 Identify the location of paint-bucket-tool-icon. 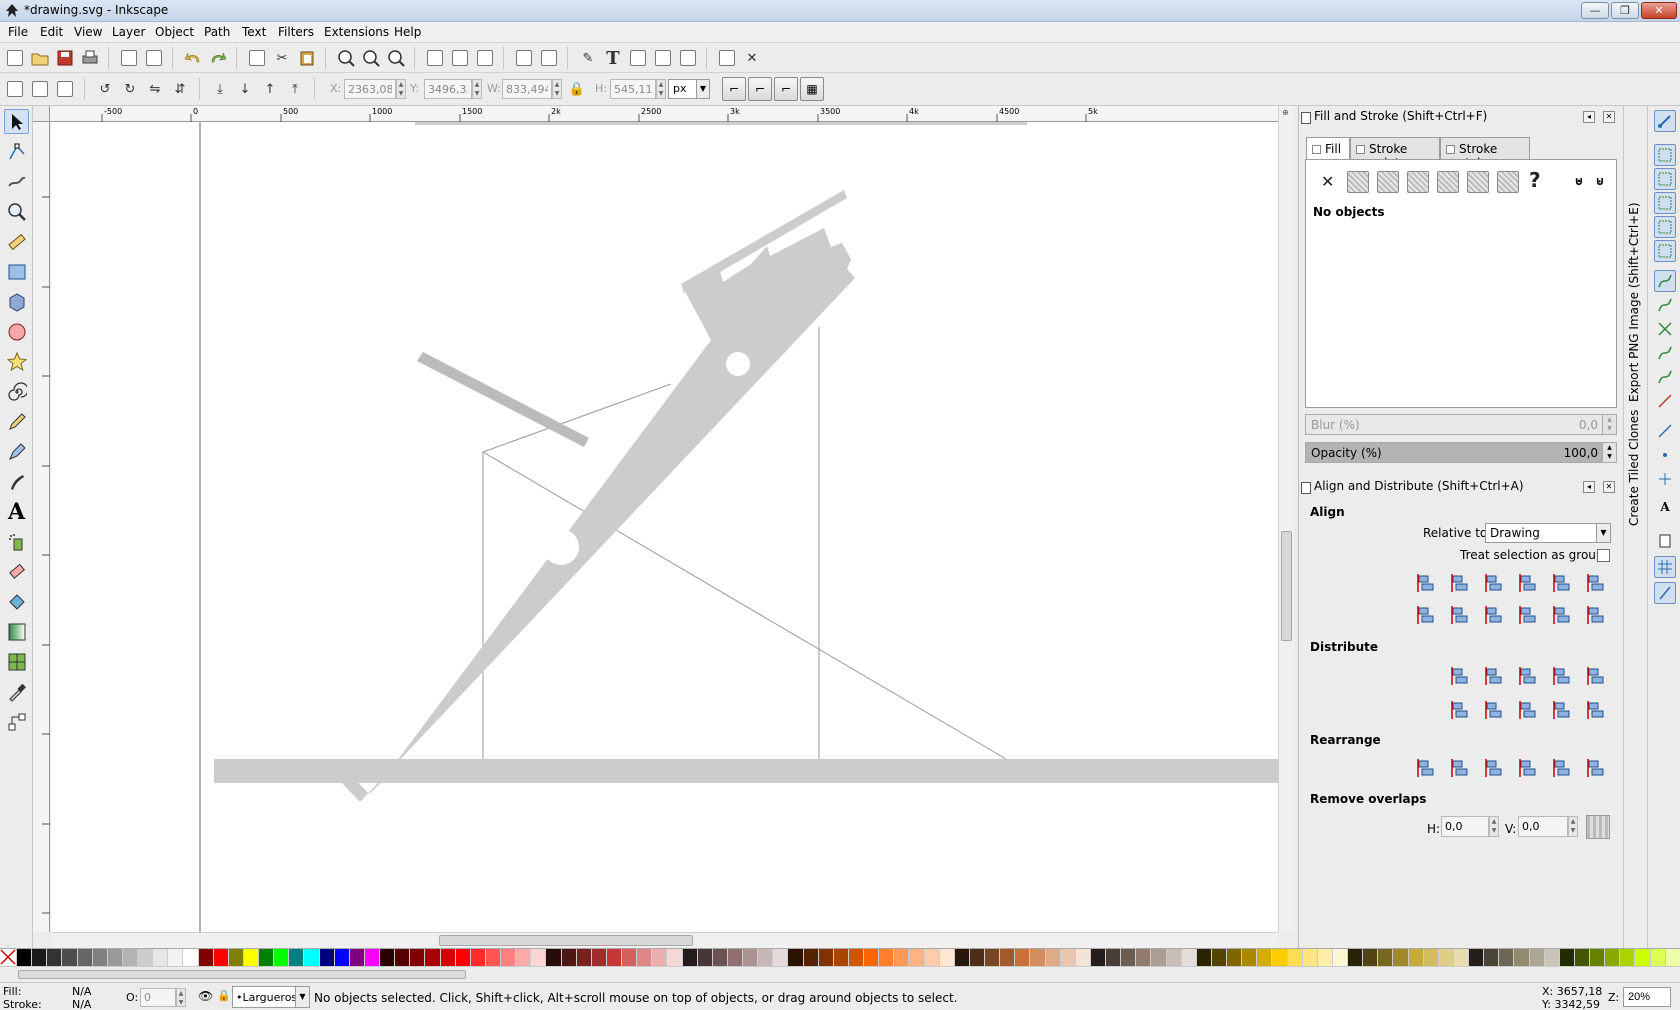
(16, 601).